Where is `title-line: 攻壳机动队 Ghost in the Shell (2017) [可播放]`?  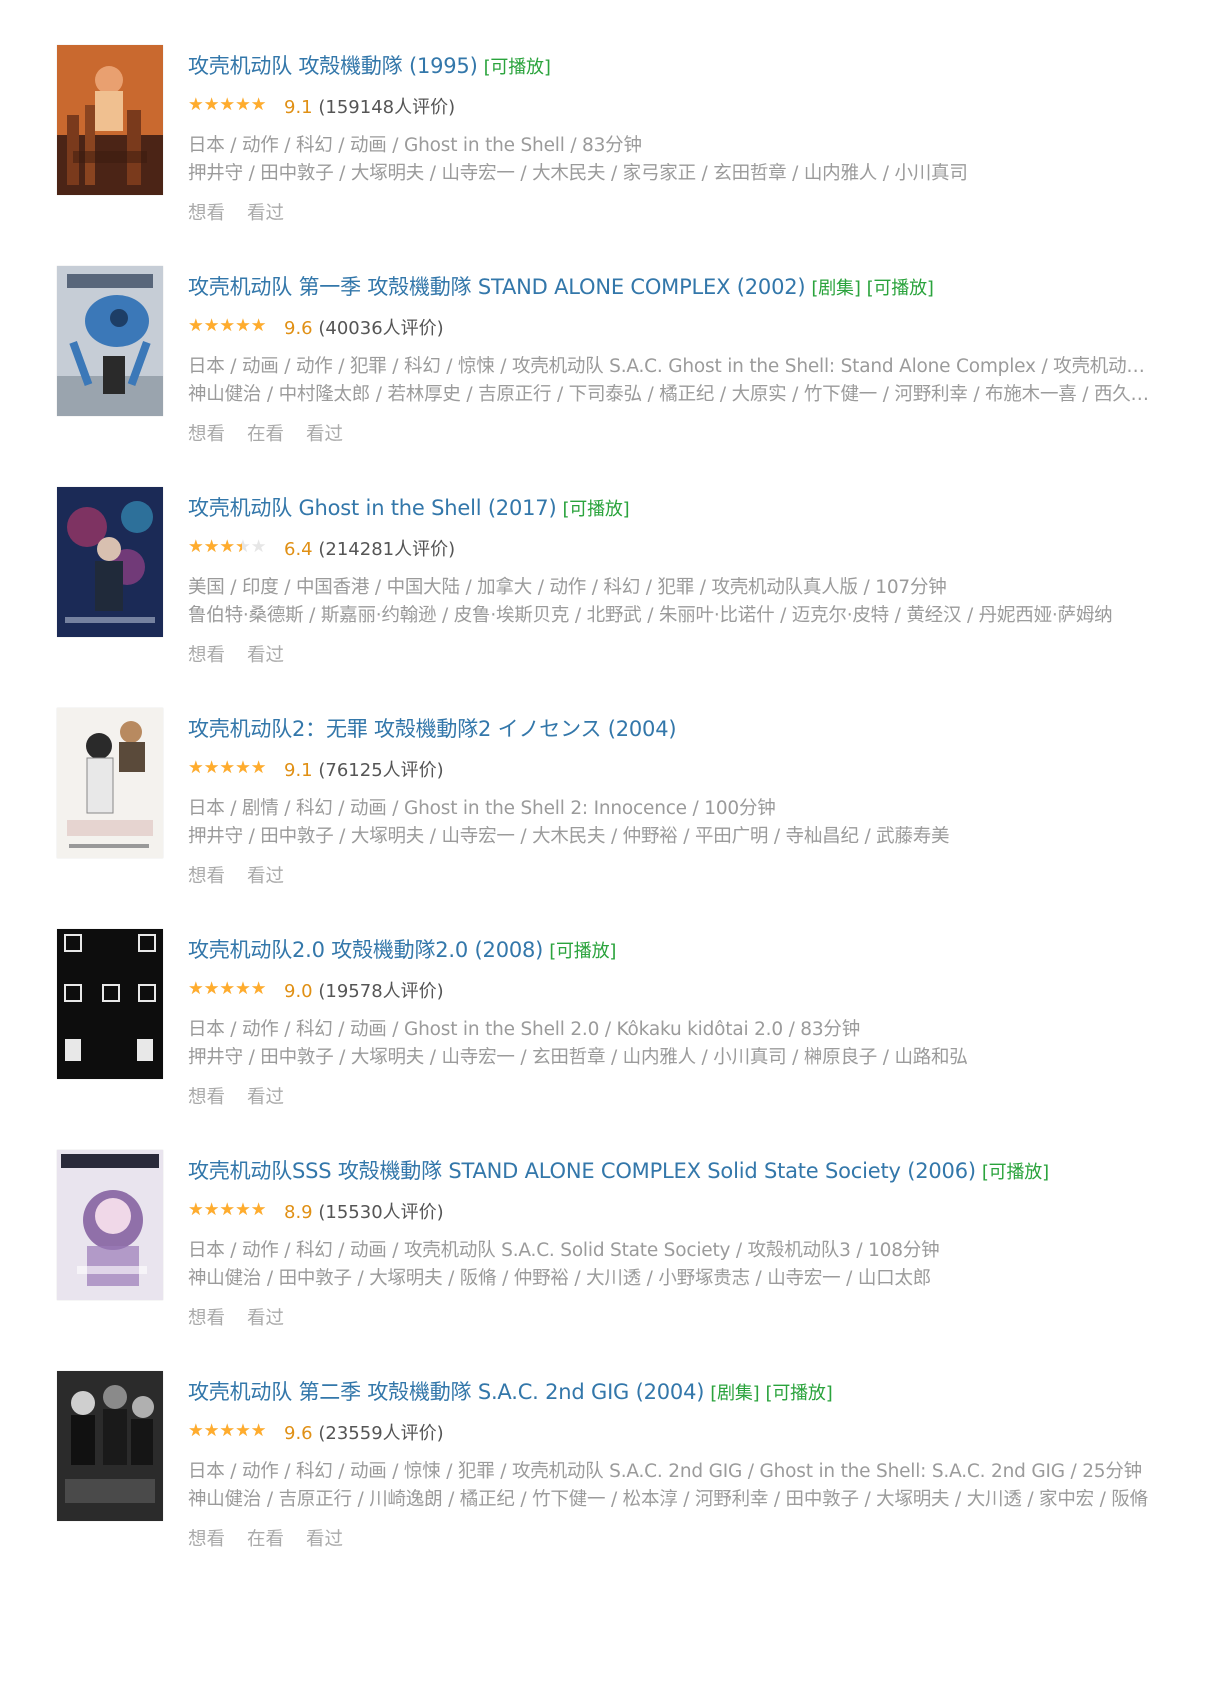 title-line: 攻壳机动队 Ghost in the Shell (2017) [可播放] is located at coordinates (409, 507).